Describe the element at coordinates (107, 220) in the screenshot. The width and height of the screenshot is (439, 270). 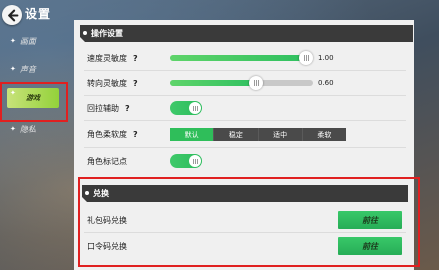
I see `gift-code-label: 礼包码兑换` at that location.